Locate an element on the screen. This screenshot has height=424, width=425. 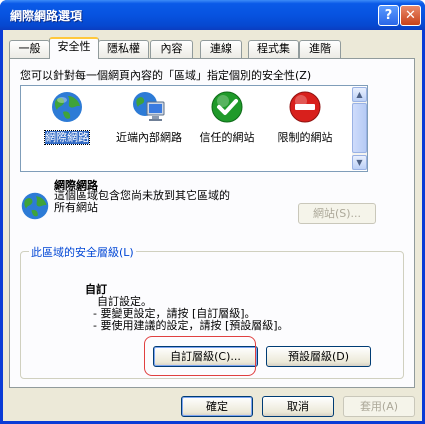
restricted-no-entry-icon is located at coordinates (305, 107).